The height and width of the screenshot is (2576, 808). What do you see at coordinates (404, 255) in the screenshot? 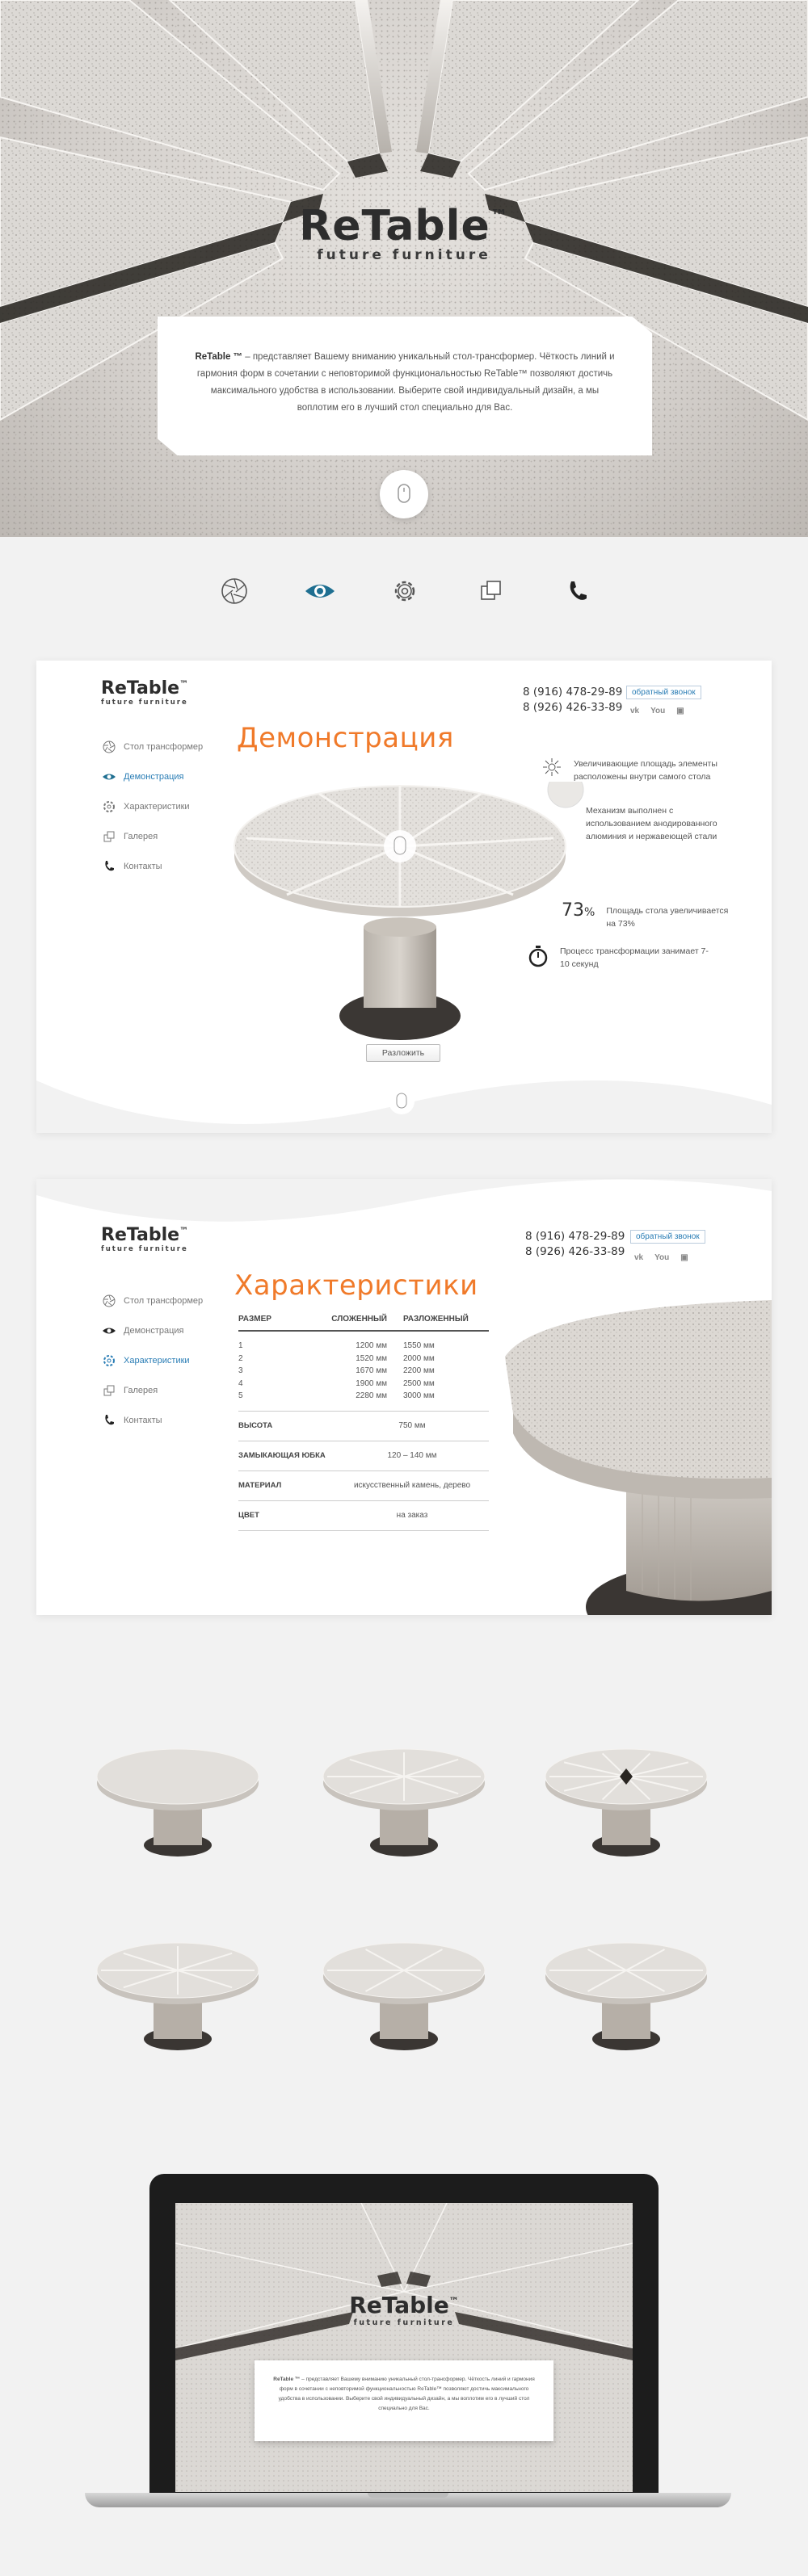
I see `hero-tagline: future furniture` at bounding box center [404, 255].